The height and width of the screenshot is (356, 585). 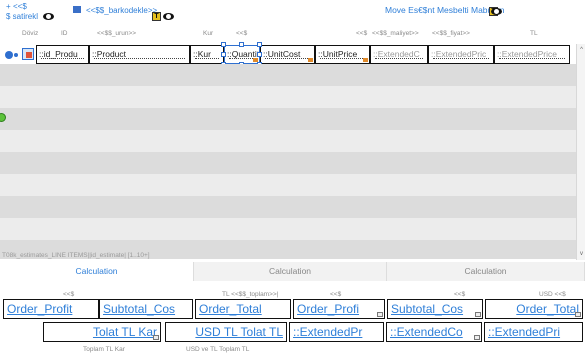 I want to click on field-extended-co: ::ExtendedCo, so click(x=434, y=332).